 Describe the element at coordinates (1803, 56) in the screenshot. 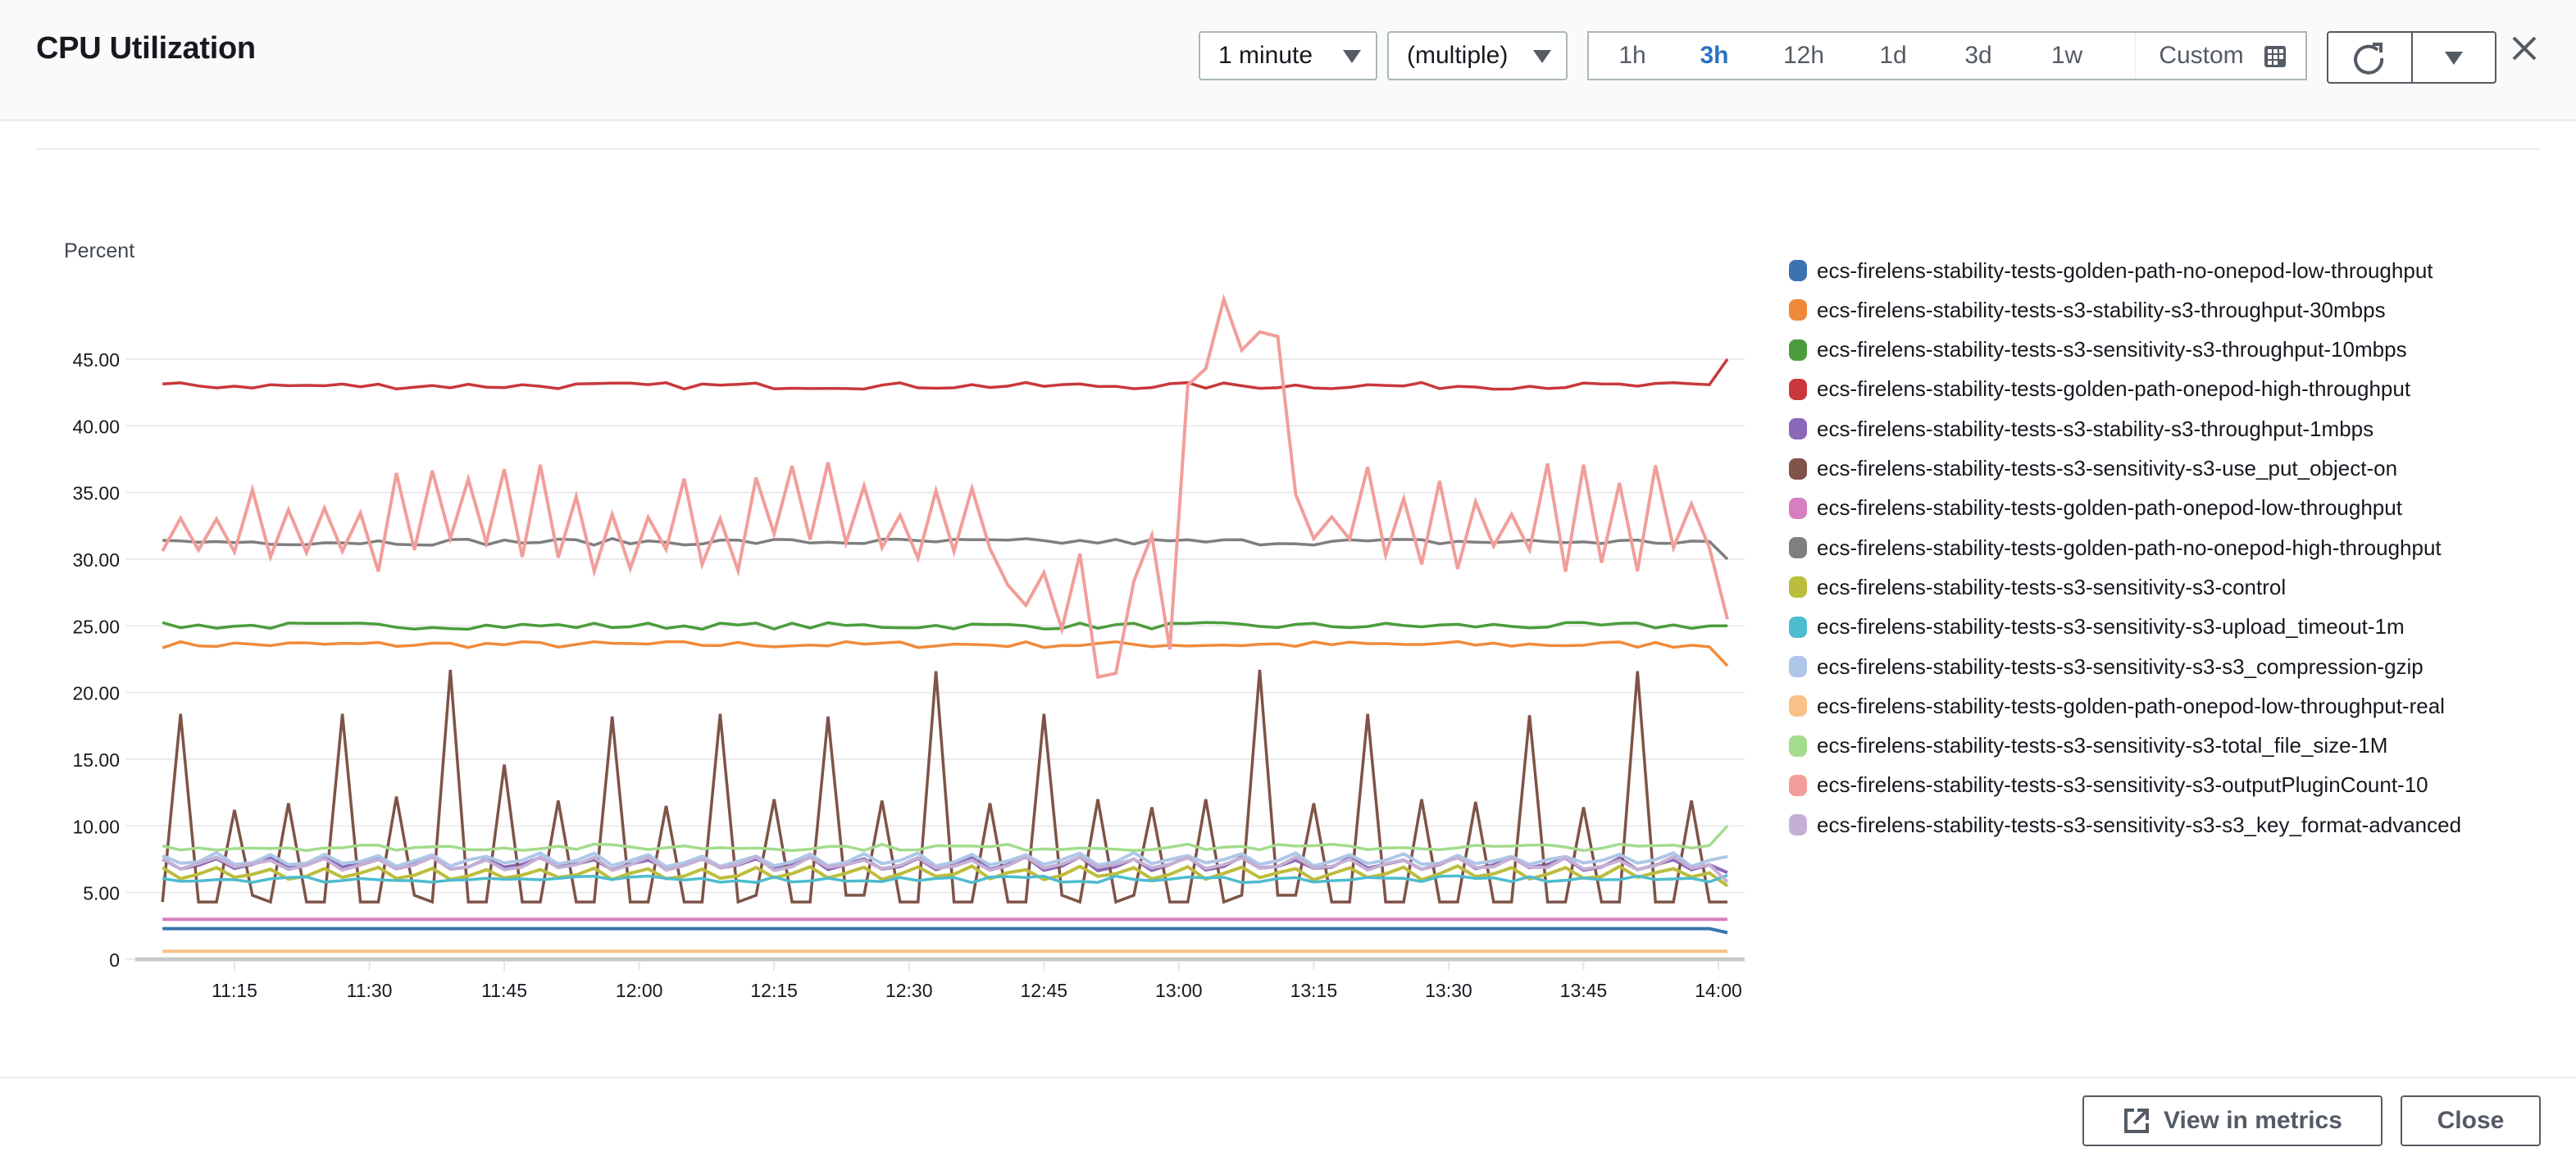

I see `time-range-12h: 12h` at that location.